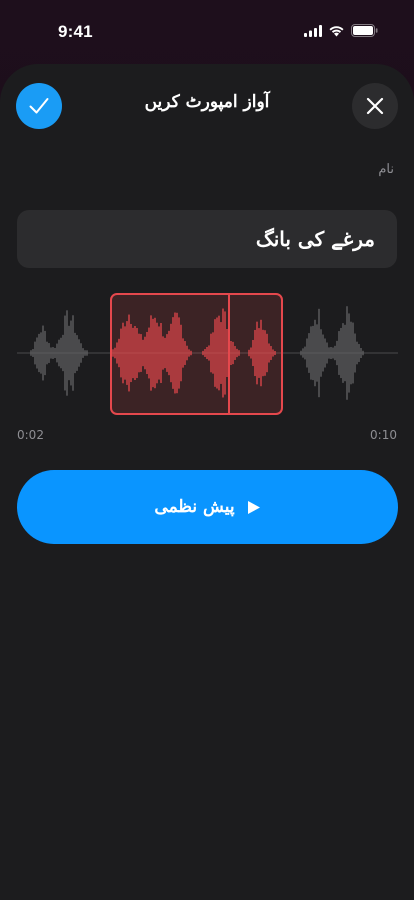 The width and height of the screenshot is (414, 900). Describe the element at coordinates (207, 239) in the screenshot. I see `name-input: مرغے کی بانگ` at that location.